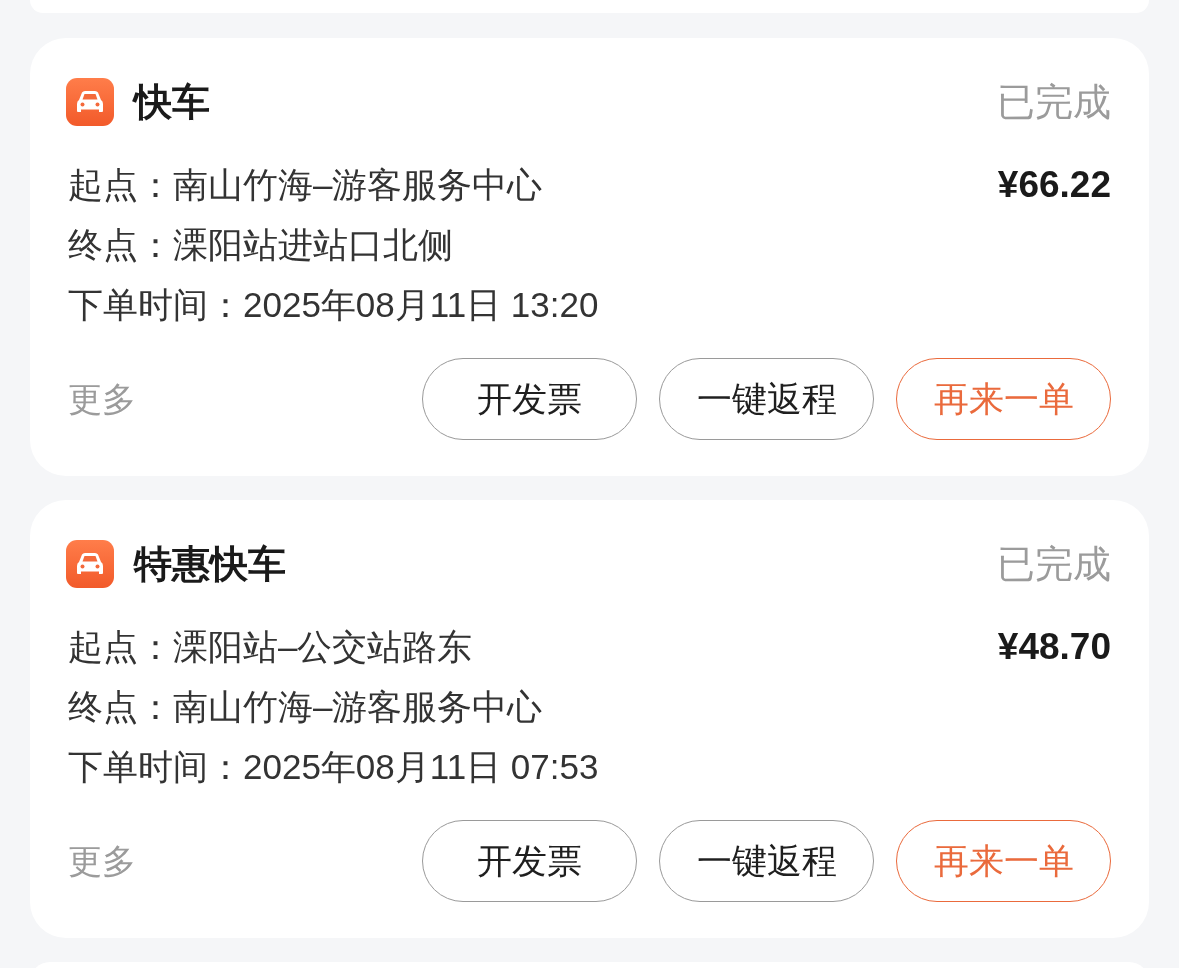  What do you see at coordinates (1054, 185) in the screenshot?
I see `order-price: ¥66.22` at bounding box center [1054, 185].